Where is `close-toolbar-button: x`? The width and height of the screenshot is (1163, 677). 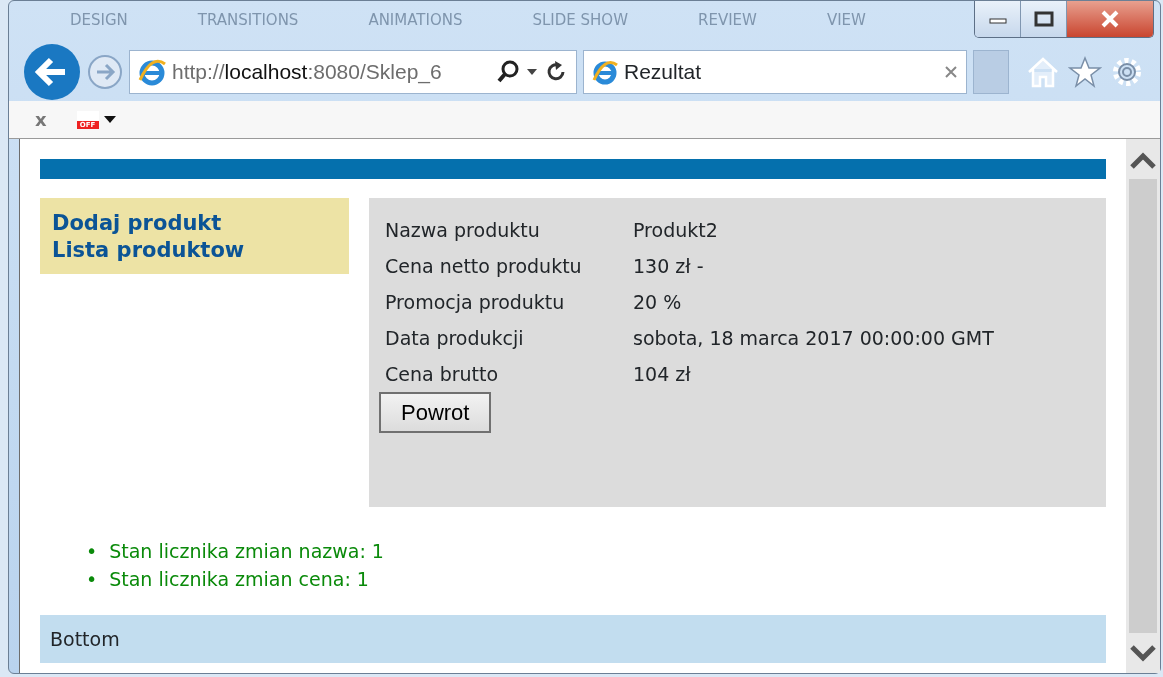
close-toolbar-button: x is located at coordinates (41, 119).